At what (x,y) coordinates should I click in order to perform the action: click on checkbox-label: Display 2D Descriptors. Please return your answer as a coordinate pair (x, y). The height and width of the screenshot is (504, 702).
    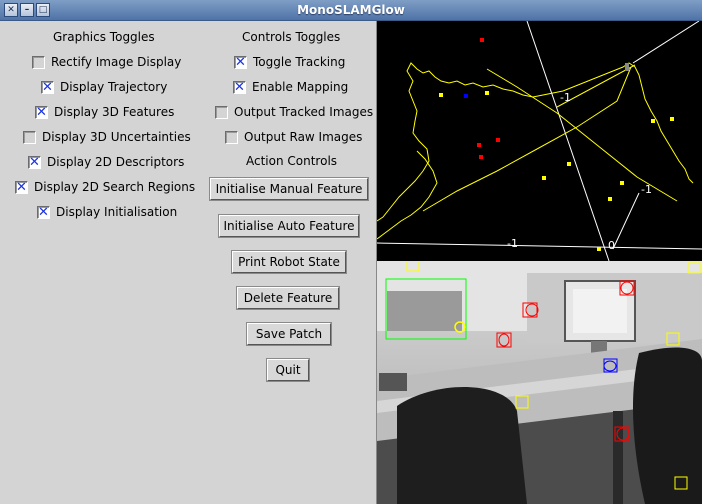
    Looking at the image, I should click on (116, 162).